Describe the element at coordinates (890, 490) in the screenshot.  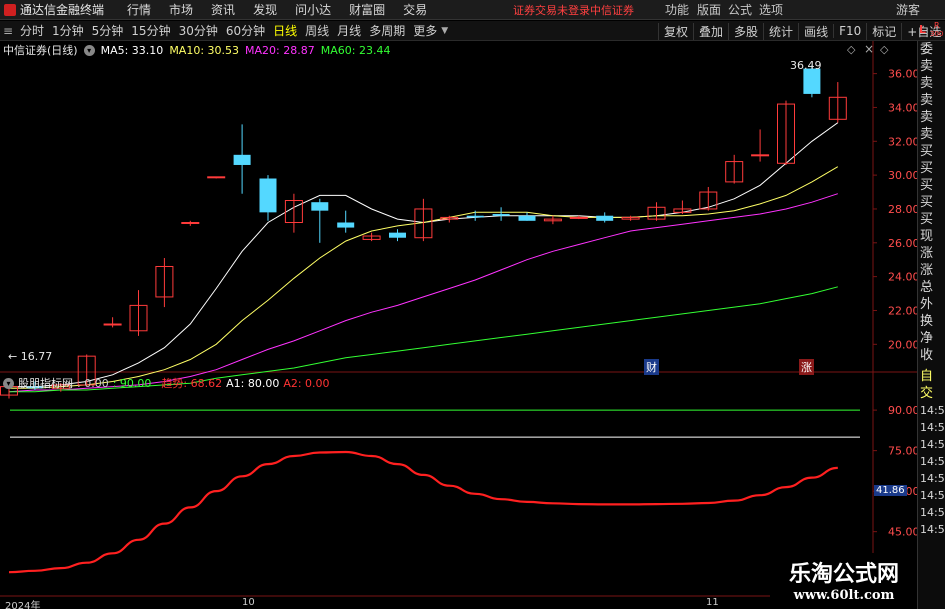
I see `sub-current-value: 41.86` at that location.